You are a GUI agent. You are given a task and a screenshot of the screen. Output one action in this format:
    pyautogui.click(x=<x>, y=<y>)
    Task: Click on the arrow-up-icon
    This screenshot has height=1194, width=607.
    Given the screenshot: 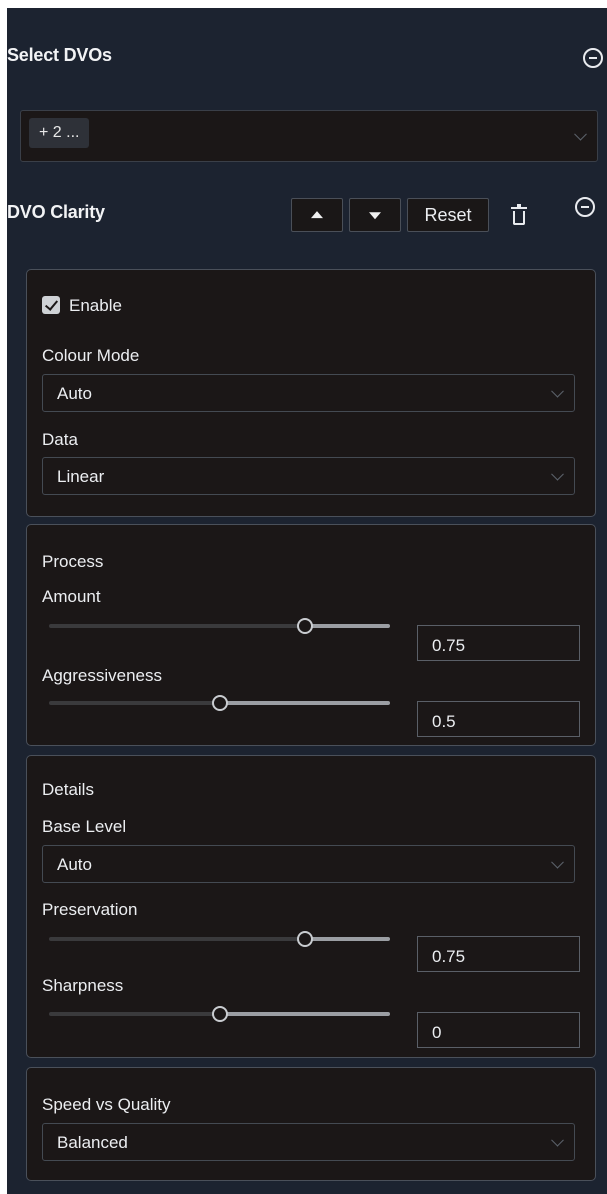 What is the action you would take?
    pyautogui.click(x=317, y=215)
    